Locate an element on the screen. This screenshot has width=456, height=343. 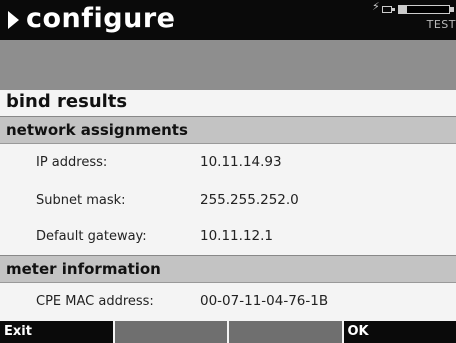
play-arrow-icon is located at coordinates (13, 20).